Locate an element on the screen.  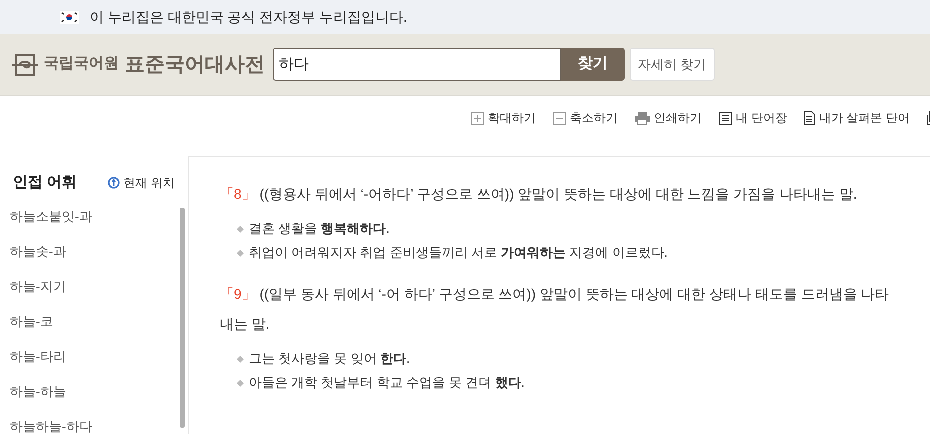
list-icon is located at coordinates (725, 118).